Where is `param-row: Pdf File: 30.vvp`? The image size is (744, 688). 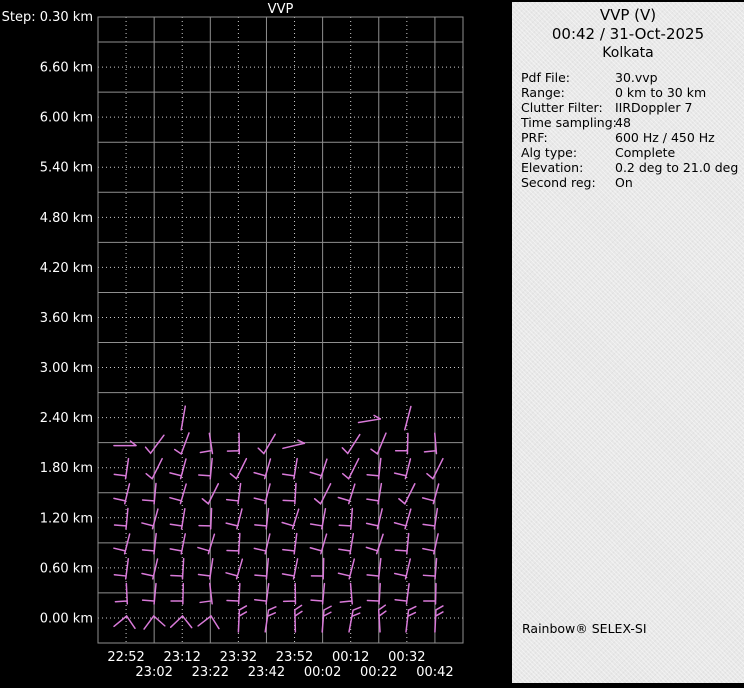 param-row: Pdf File: 30.vvp is located at coordinates (632, 77).